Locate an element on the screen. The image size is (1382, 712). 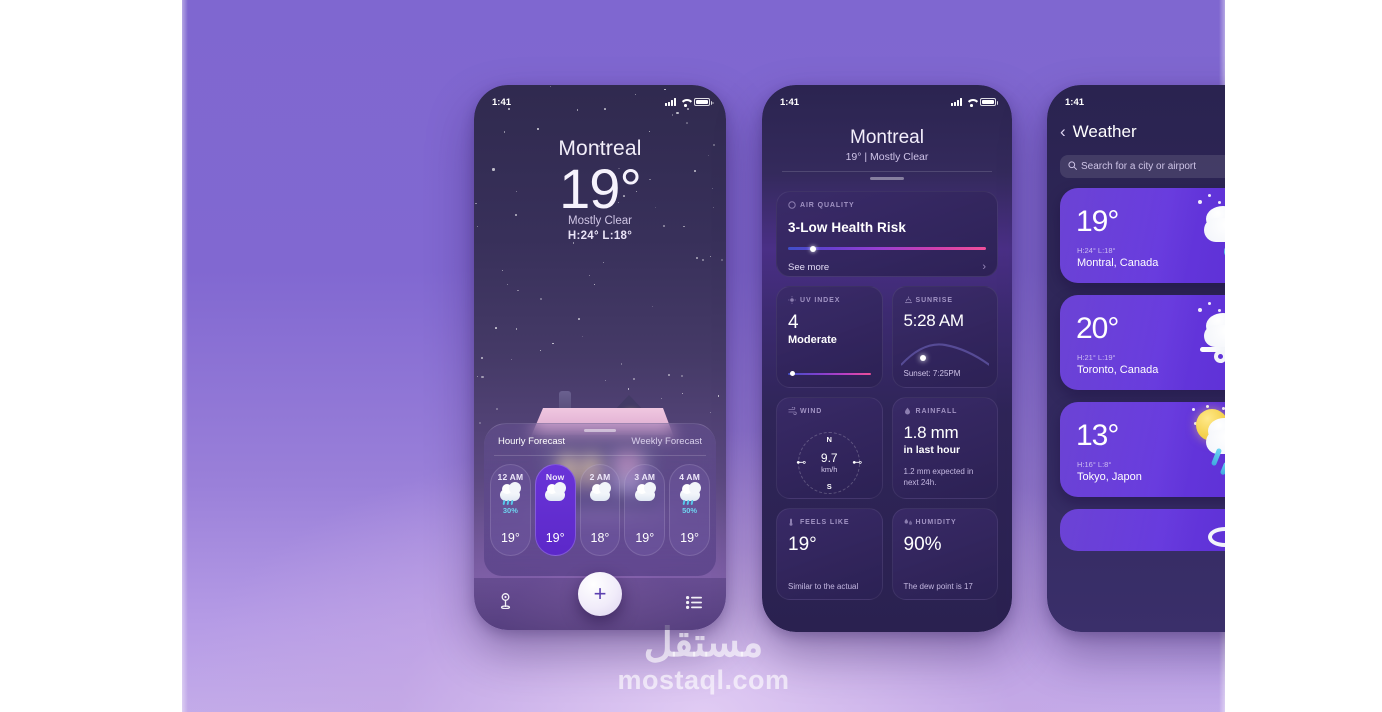
hourly-forecast-item: 3 AM 19° is located at coordinates (645, 510).